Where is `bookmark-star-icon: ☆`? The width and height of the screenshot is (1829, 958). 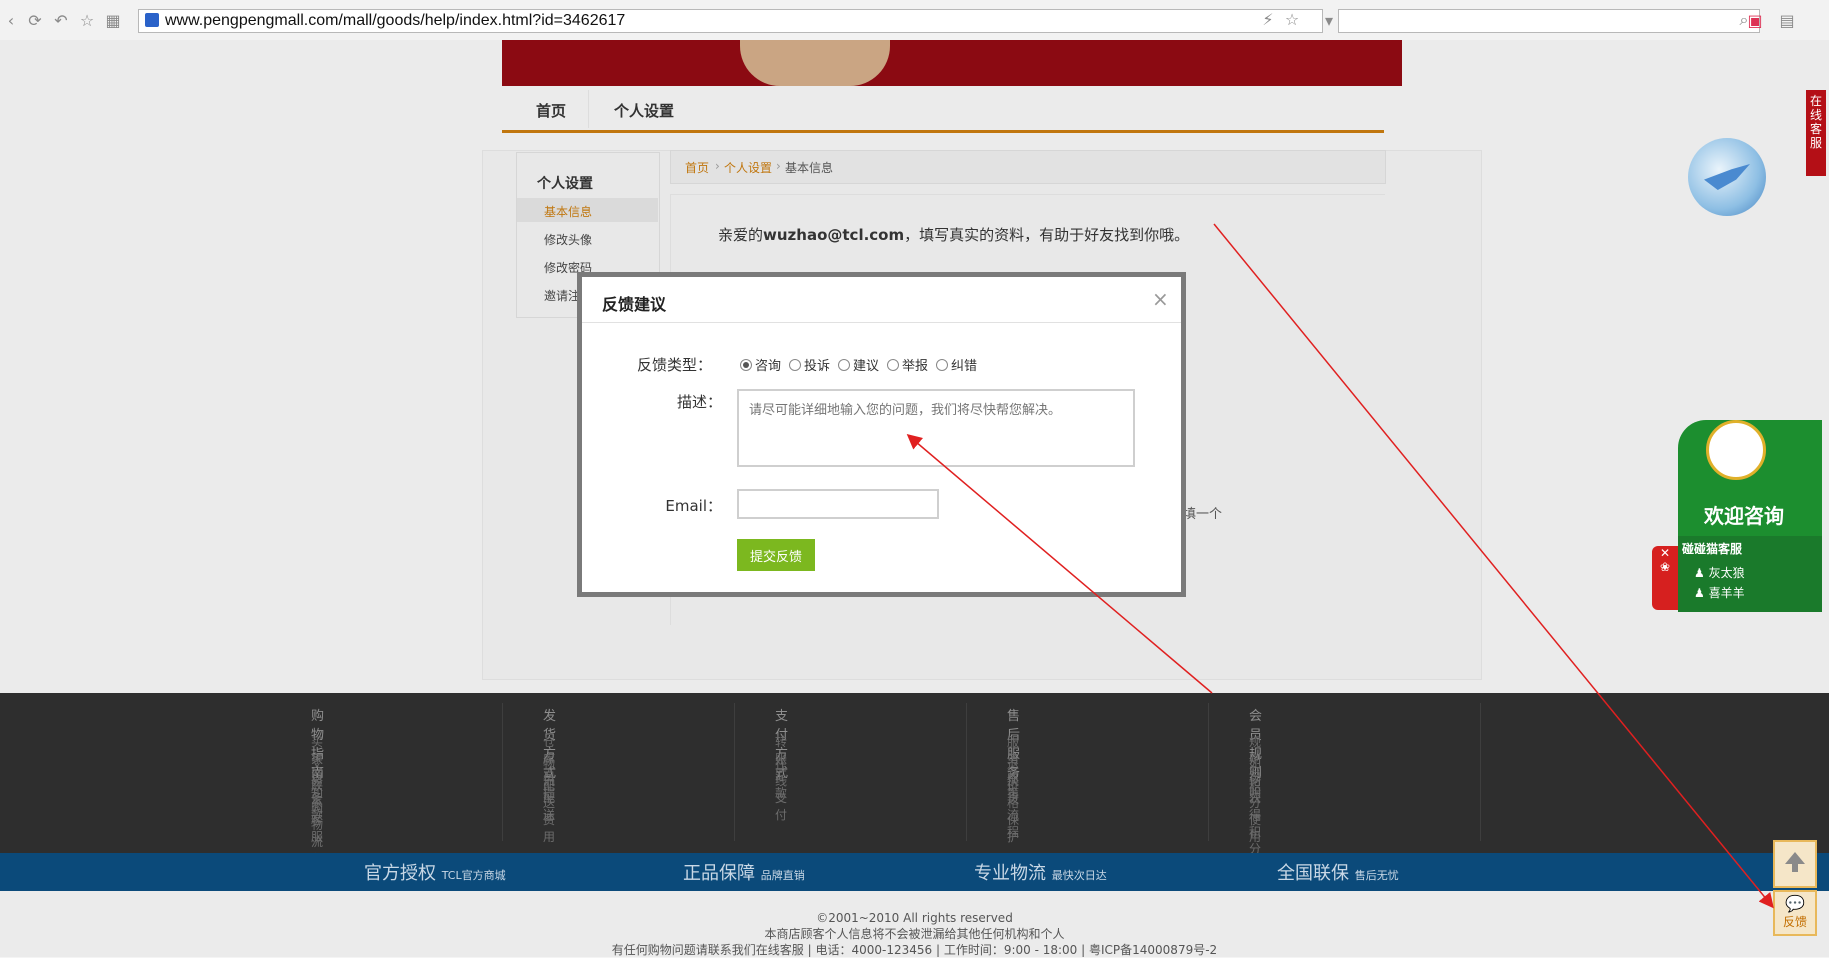 bookmark-star-icon: ☆ is located at coordinates (1292, 20).